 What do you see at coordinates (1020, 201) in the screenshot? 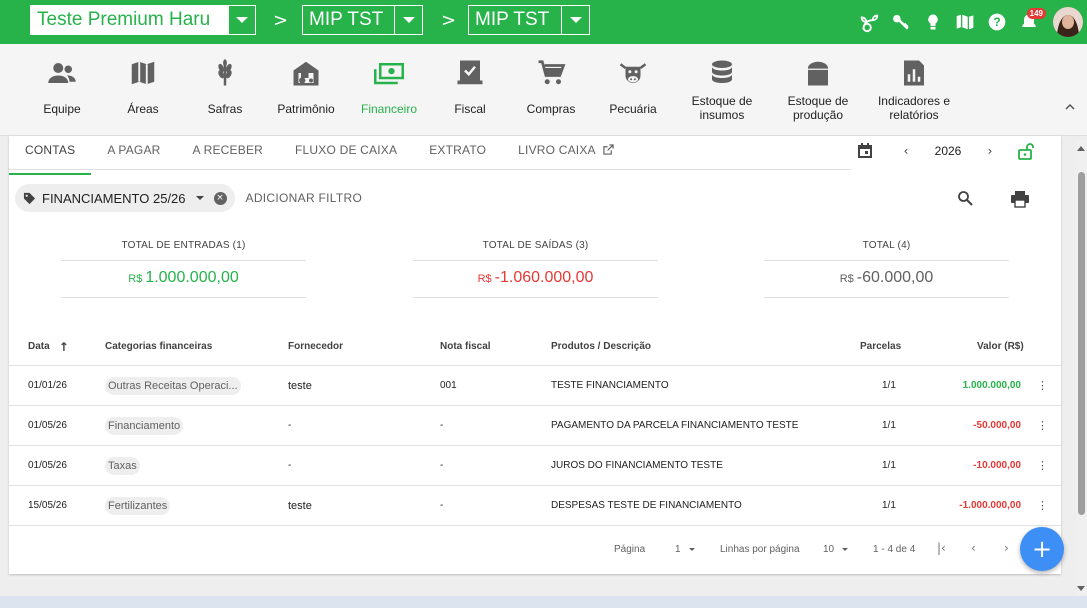
I see `print-icon` at bounding box center [1020, 201].